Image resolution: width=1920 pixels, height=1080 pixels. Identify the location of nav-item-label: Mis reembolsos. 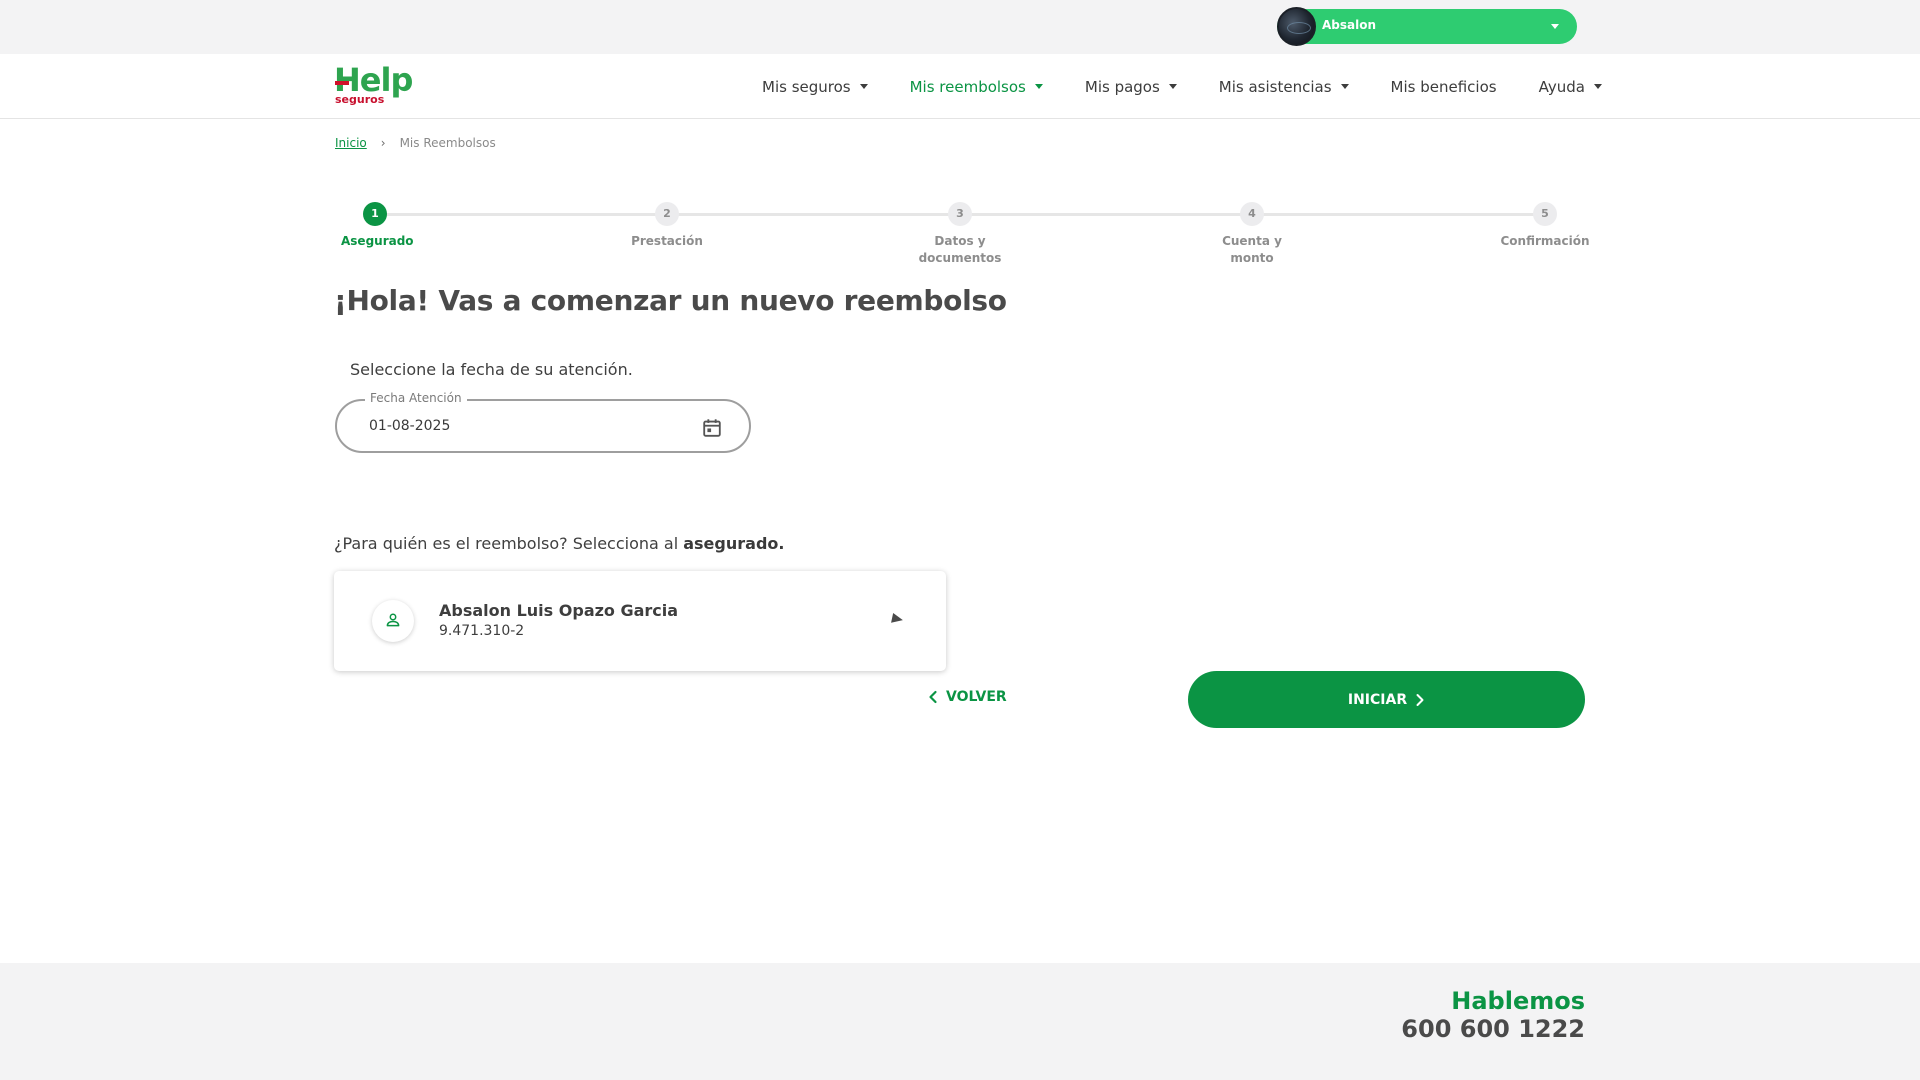
(967, 86).